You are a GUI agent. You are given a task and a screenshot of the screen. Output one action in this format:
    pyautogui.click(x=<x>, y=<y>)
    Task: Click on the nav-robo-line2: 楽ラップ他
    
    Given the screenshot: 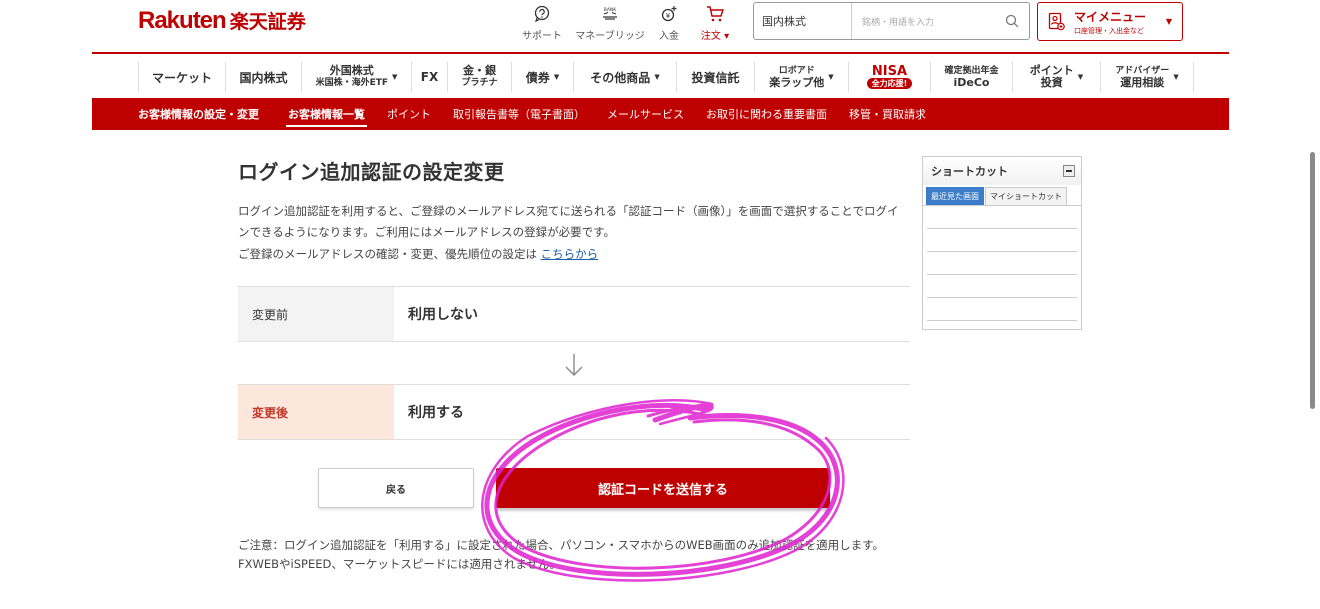 What is the action you would take?
    pyautogui.click(x=797, y=82)
    